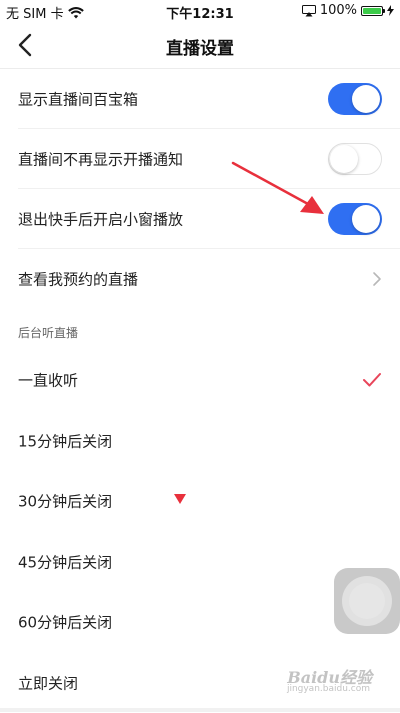  Describe the element at coordinates (65, 622) in the screenshot. I see `listen-option-label: 60分钟后关闭` at that location.